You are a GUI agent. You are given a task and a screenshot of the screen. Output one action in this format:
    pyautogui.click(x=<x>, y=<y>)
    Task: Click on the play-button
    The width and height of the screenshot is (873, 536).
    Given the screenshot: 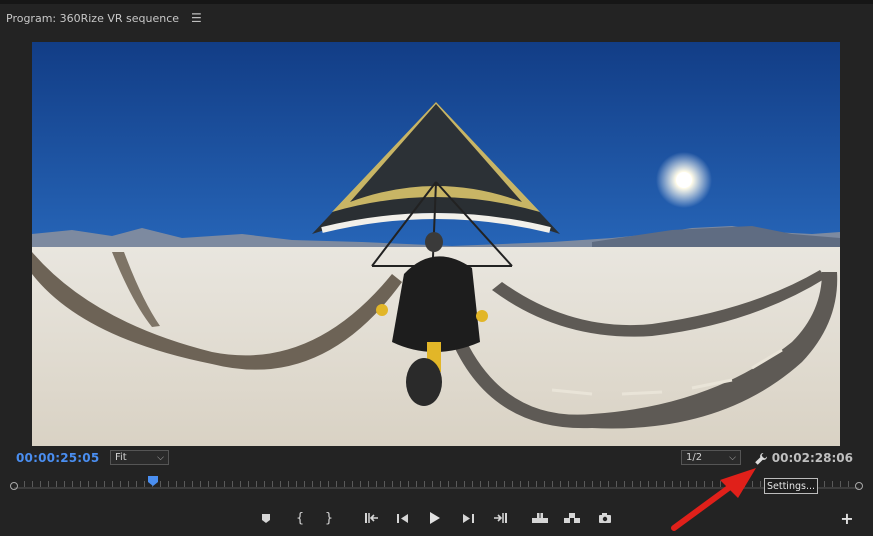 What is the action you would take?
    pyautogui.click(x=435, y=518)
    